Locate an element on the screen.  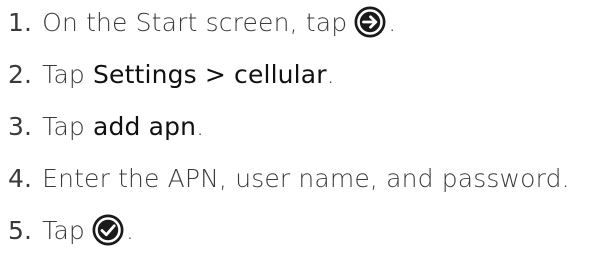
step-number: 2. is located at coordinates (20, 74).